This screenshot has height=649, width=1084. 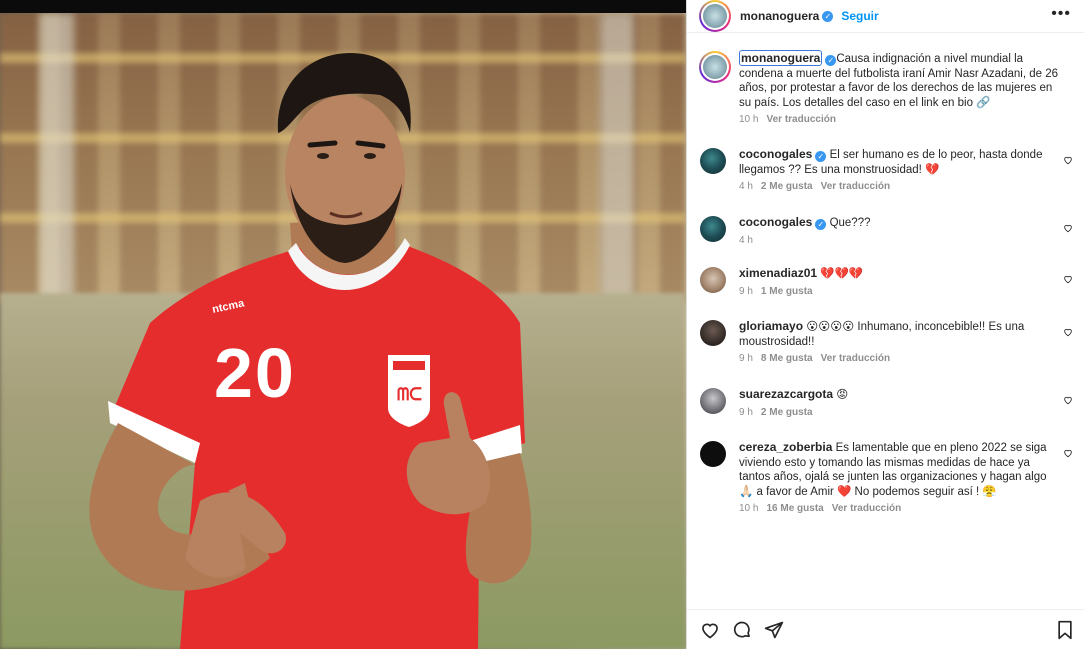 What do you see at coordinates (885, 629) in the screenshot?
I see `post-actions-bar` at bounding box center [885, 629].